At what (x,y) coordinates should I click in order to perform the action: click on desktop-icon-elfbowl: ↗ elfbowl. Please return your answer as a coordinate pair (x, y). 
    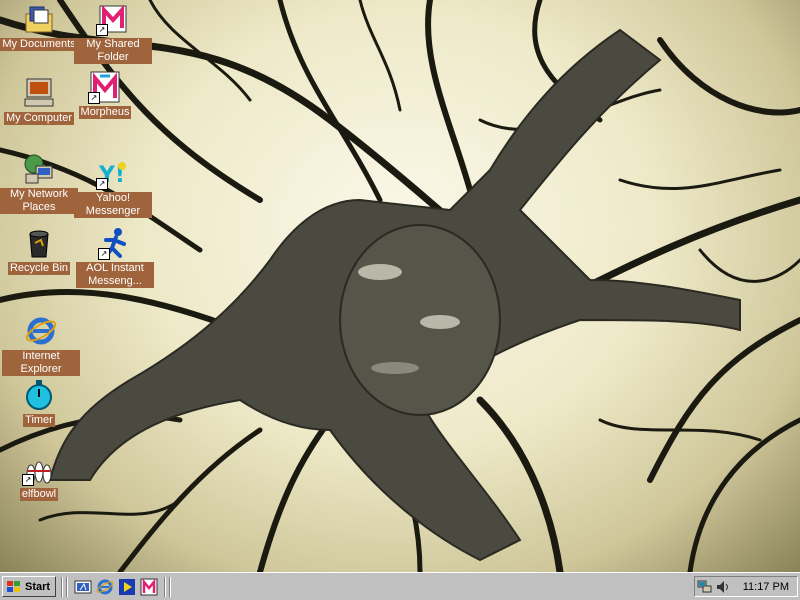
    Looking at the image, I should click on (39, 476).